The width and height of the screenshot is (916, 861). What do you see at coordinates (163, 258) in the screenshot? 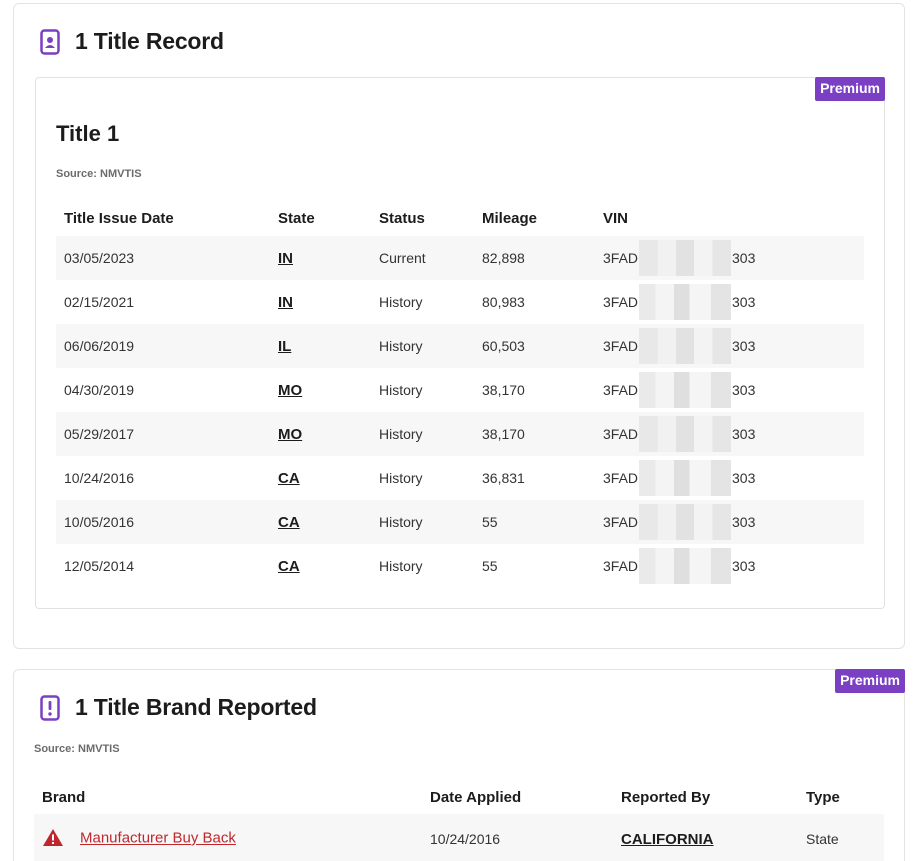
I see `title-issue-date: 03/05/2023` at bounding box center [163, 258].